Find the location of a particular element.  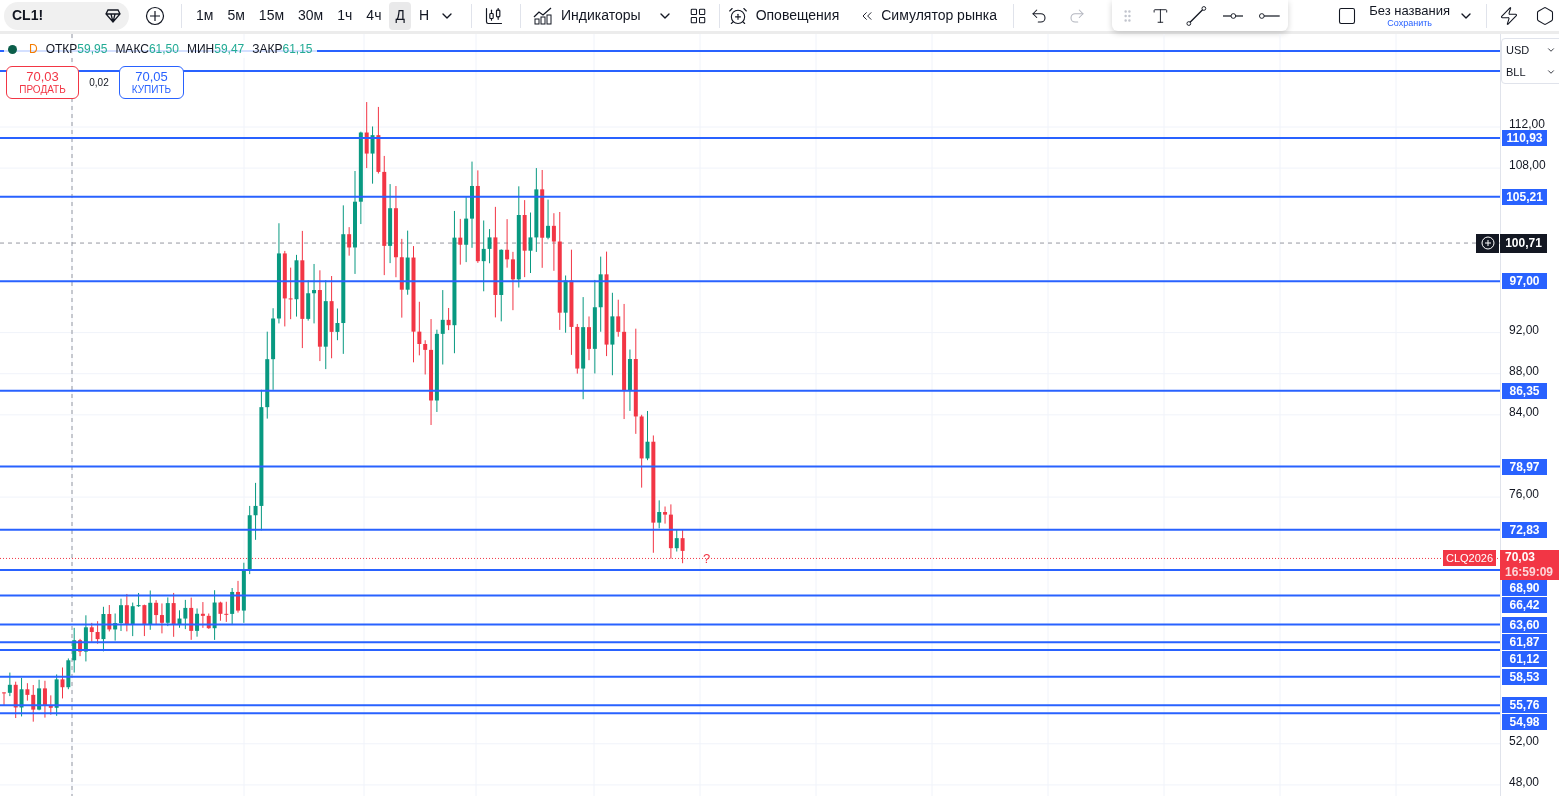

square-icon is located at coordinates (1347, 15).